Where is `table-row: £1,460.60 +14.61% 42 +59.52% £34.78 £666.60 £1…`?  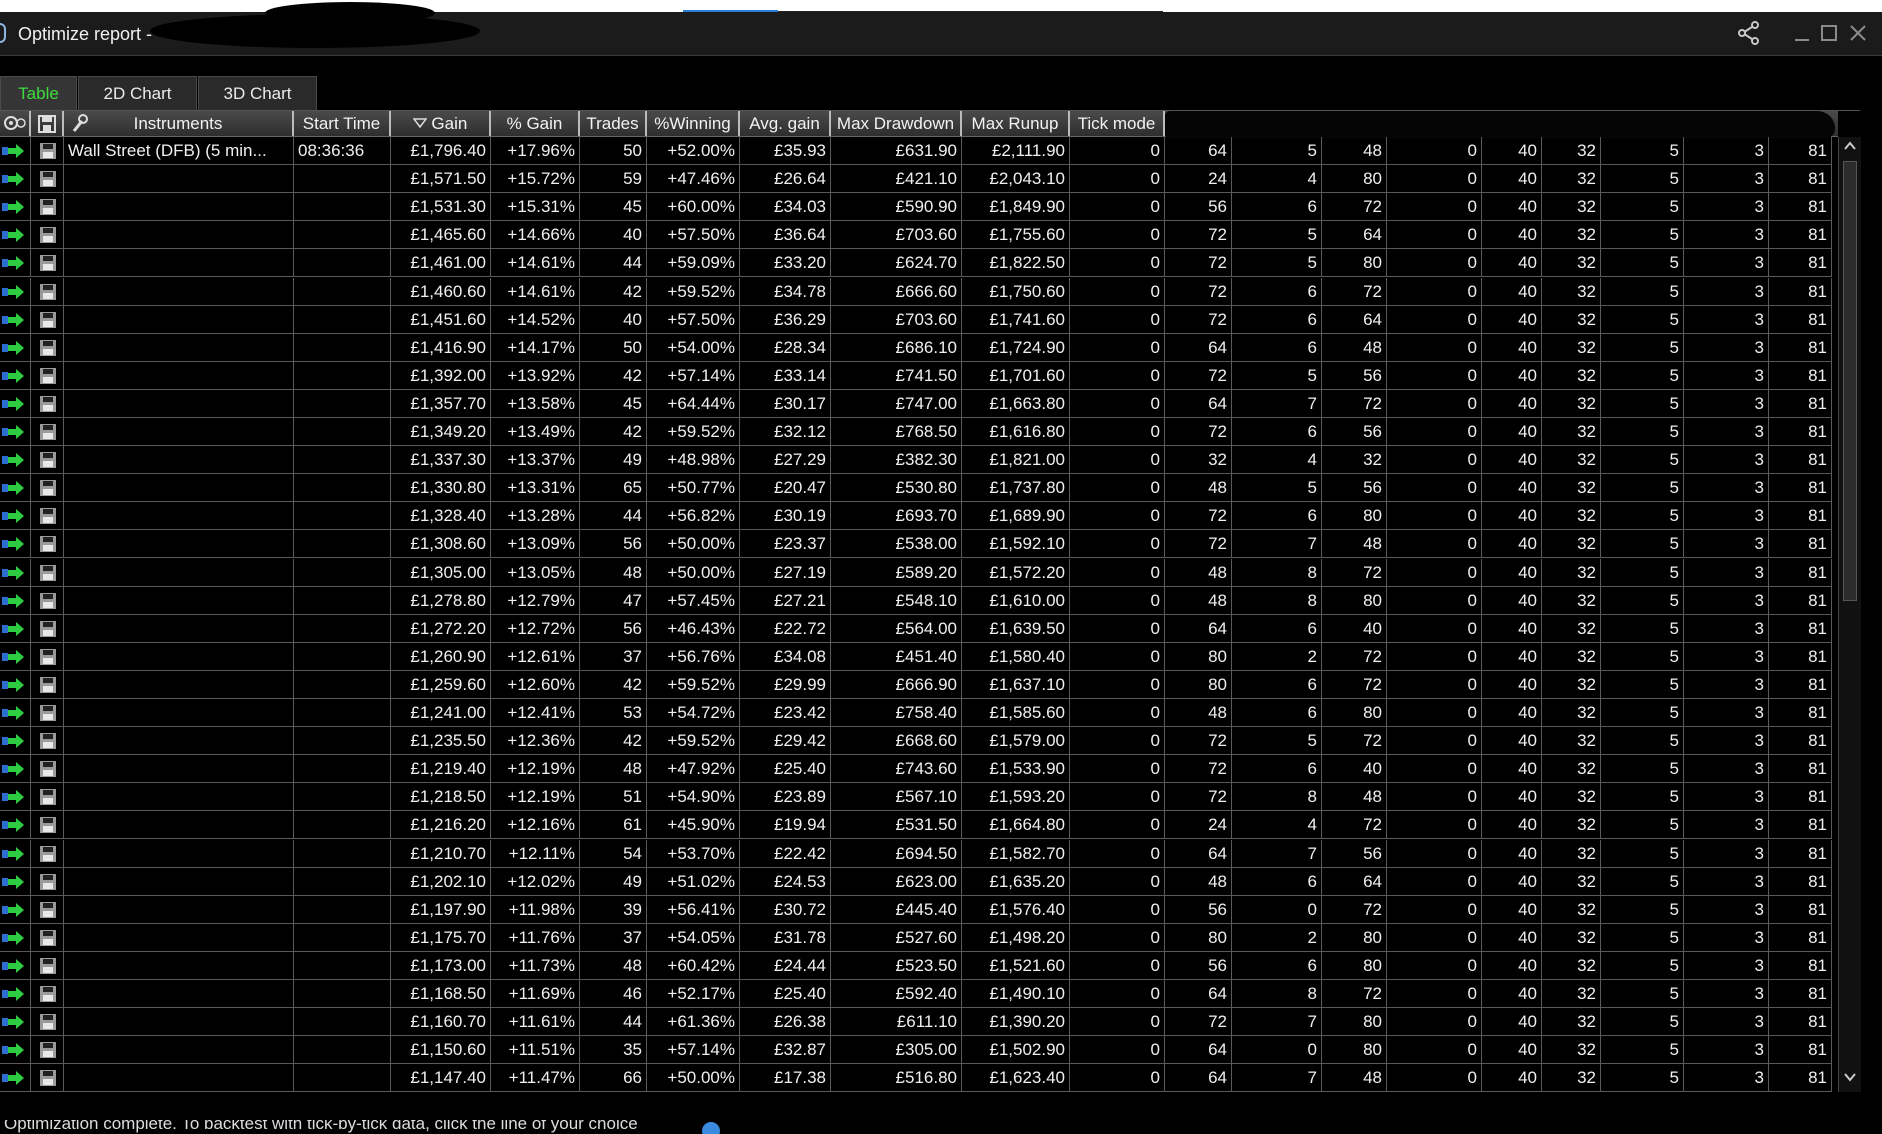 table-row: £1,460.60 +14.61% 42 +59.52% £34.78 £666.60 £1… is located at coordinates (916, 291).